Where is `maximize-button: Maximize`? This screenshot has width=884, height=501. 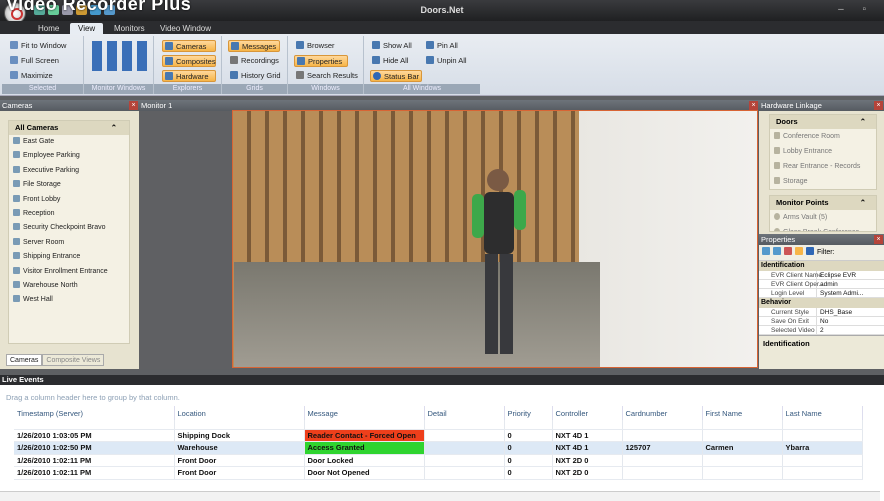 maximize-button: Maximize is located at coordinates (30, 76).